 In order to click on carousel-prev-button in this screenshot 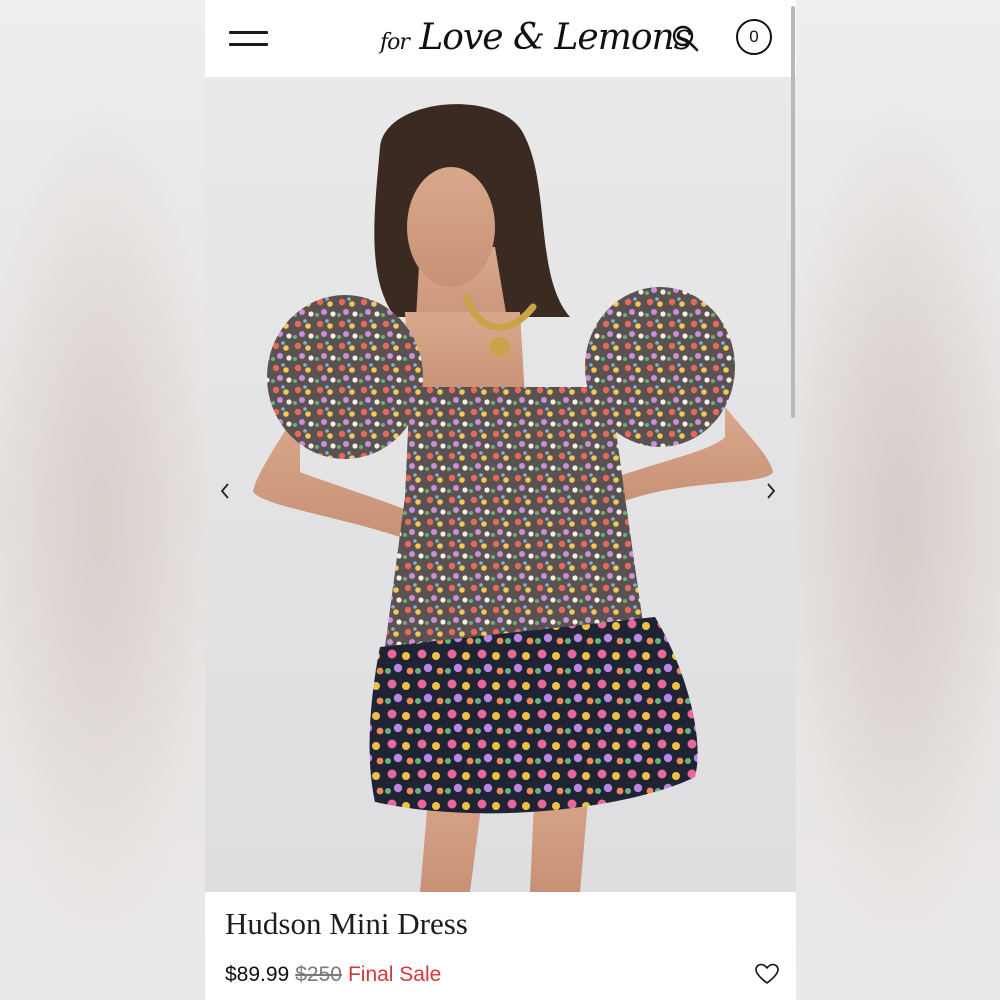, I will do `click(225, 491)`.